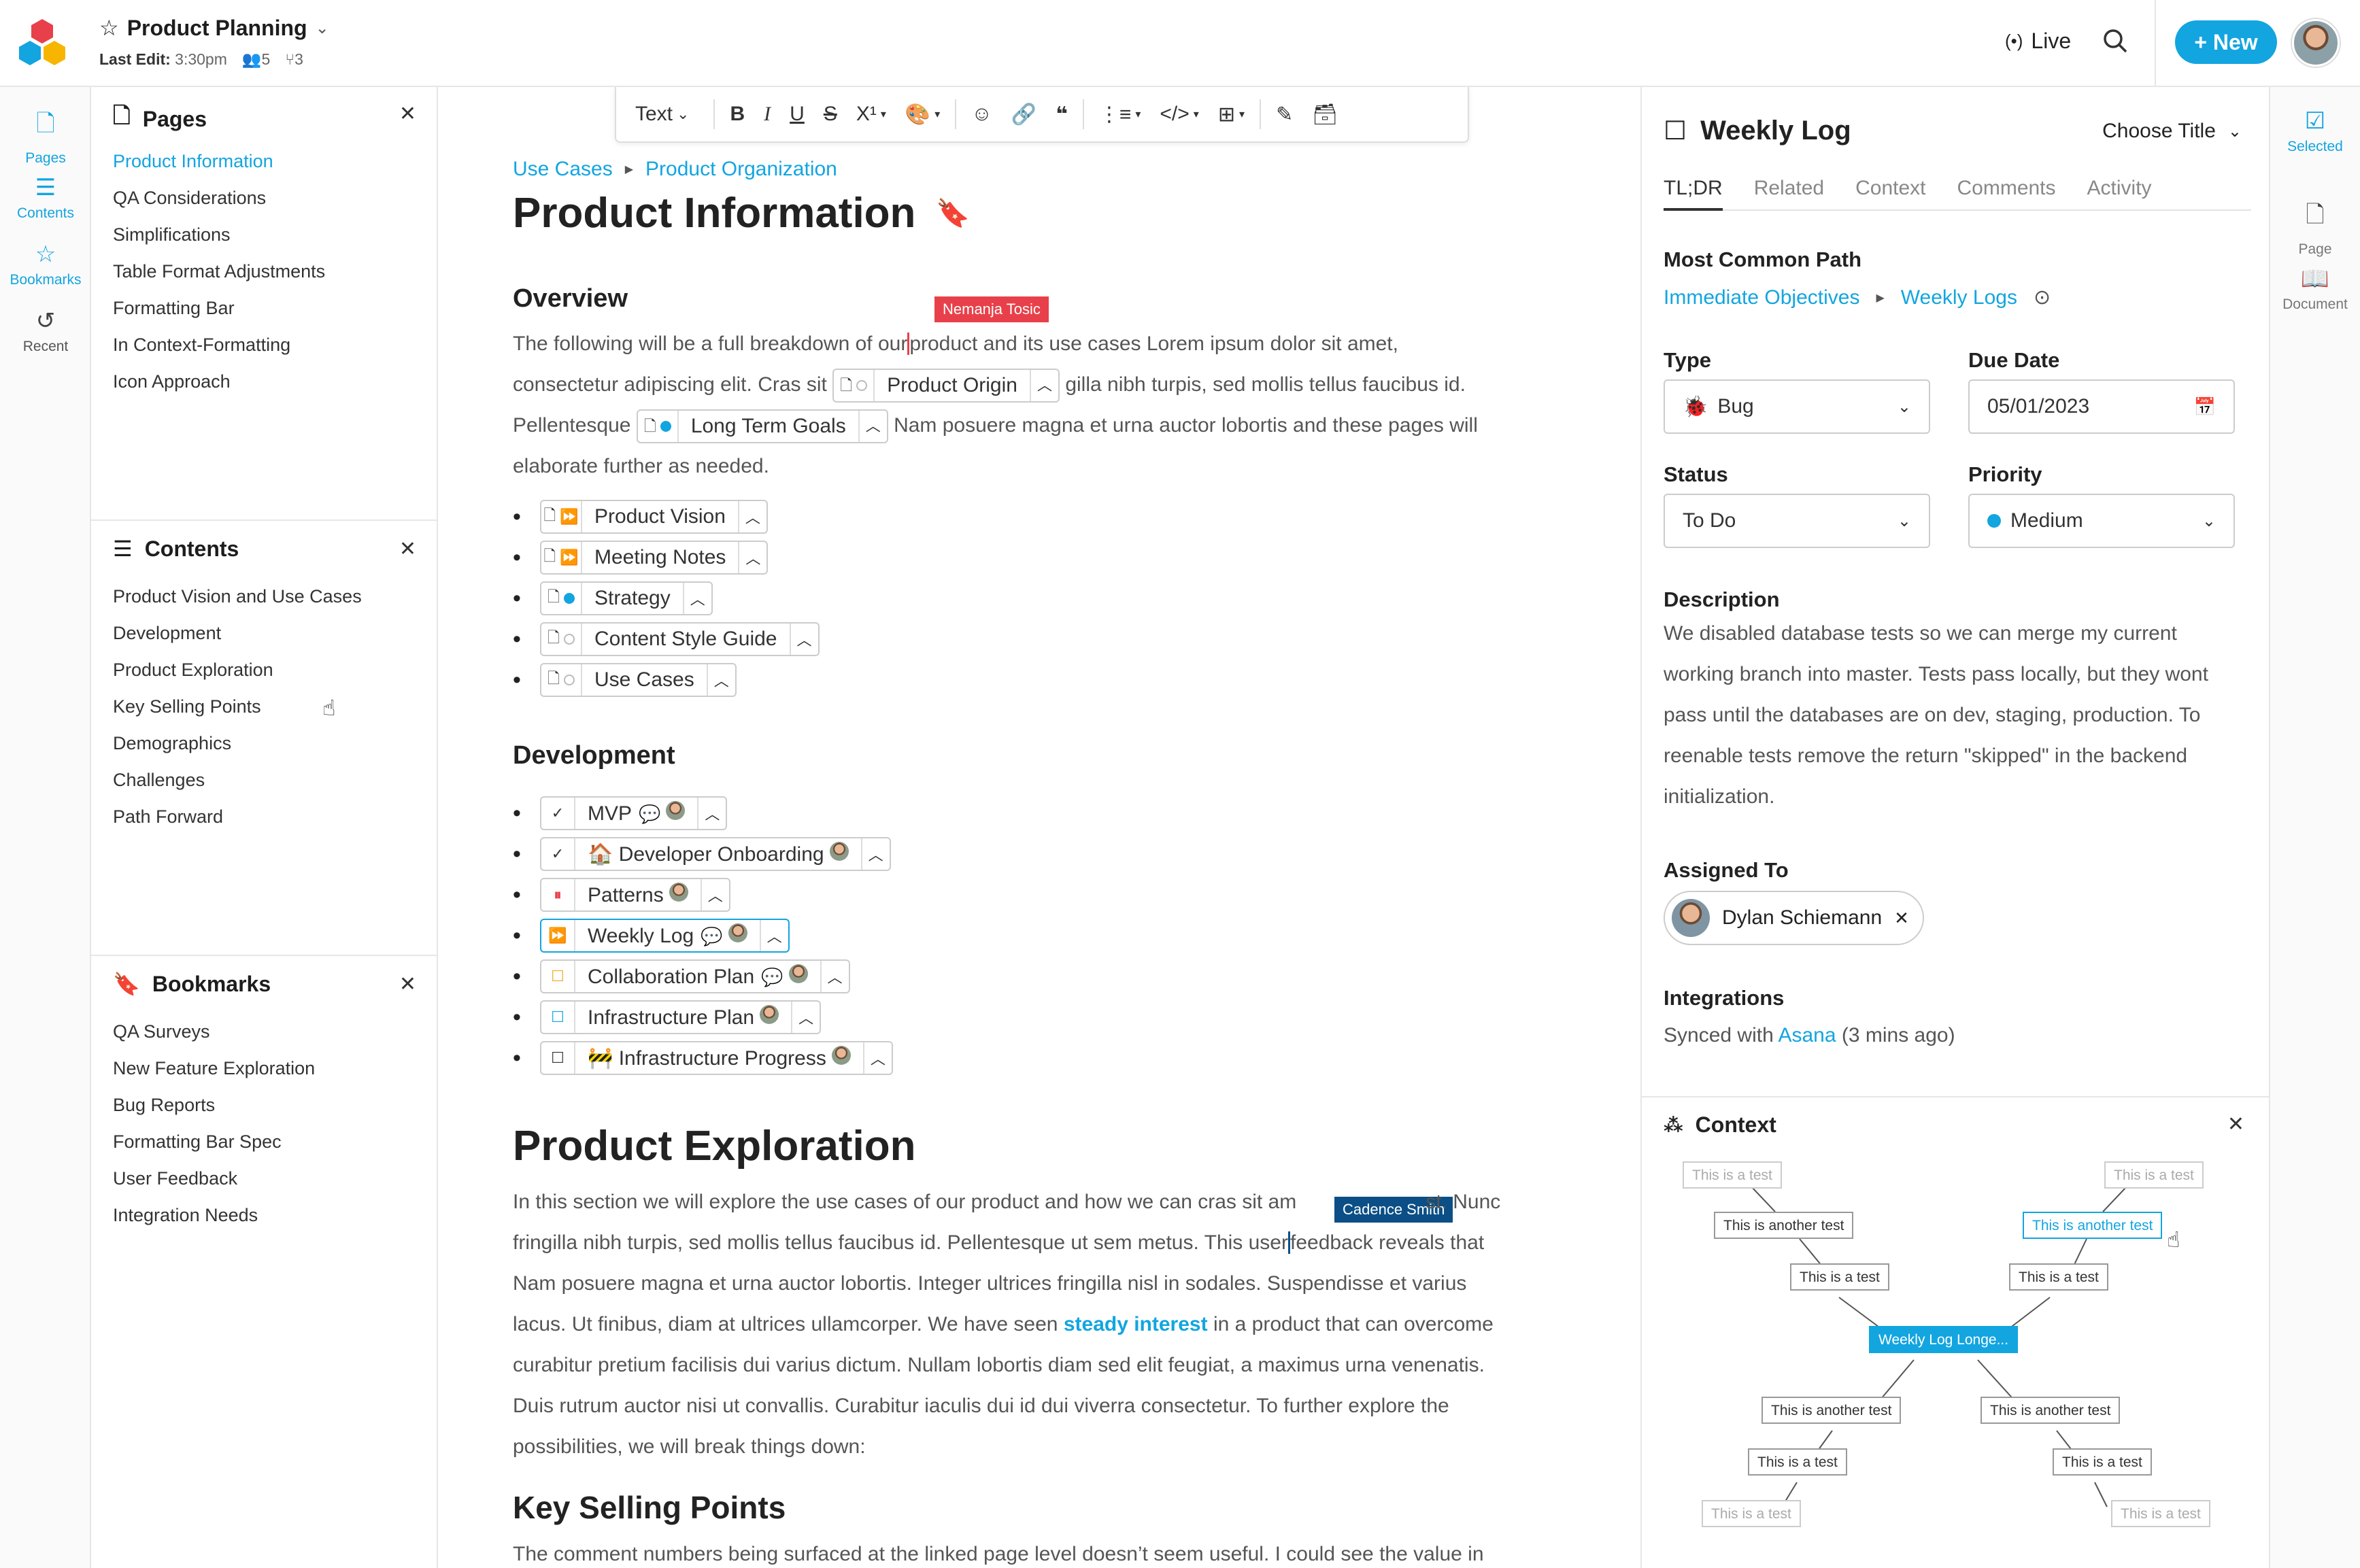 Image resolution: width=2360 pixels, height=1568 pixels. I want to click on rail-contents: ☰ Contents, so click(46, 198).